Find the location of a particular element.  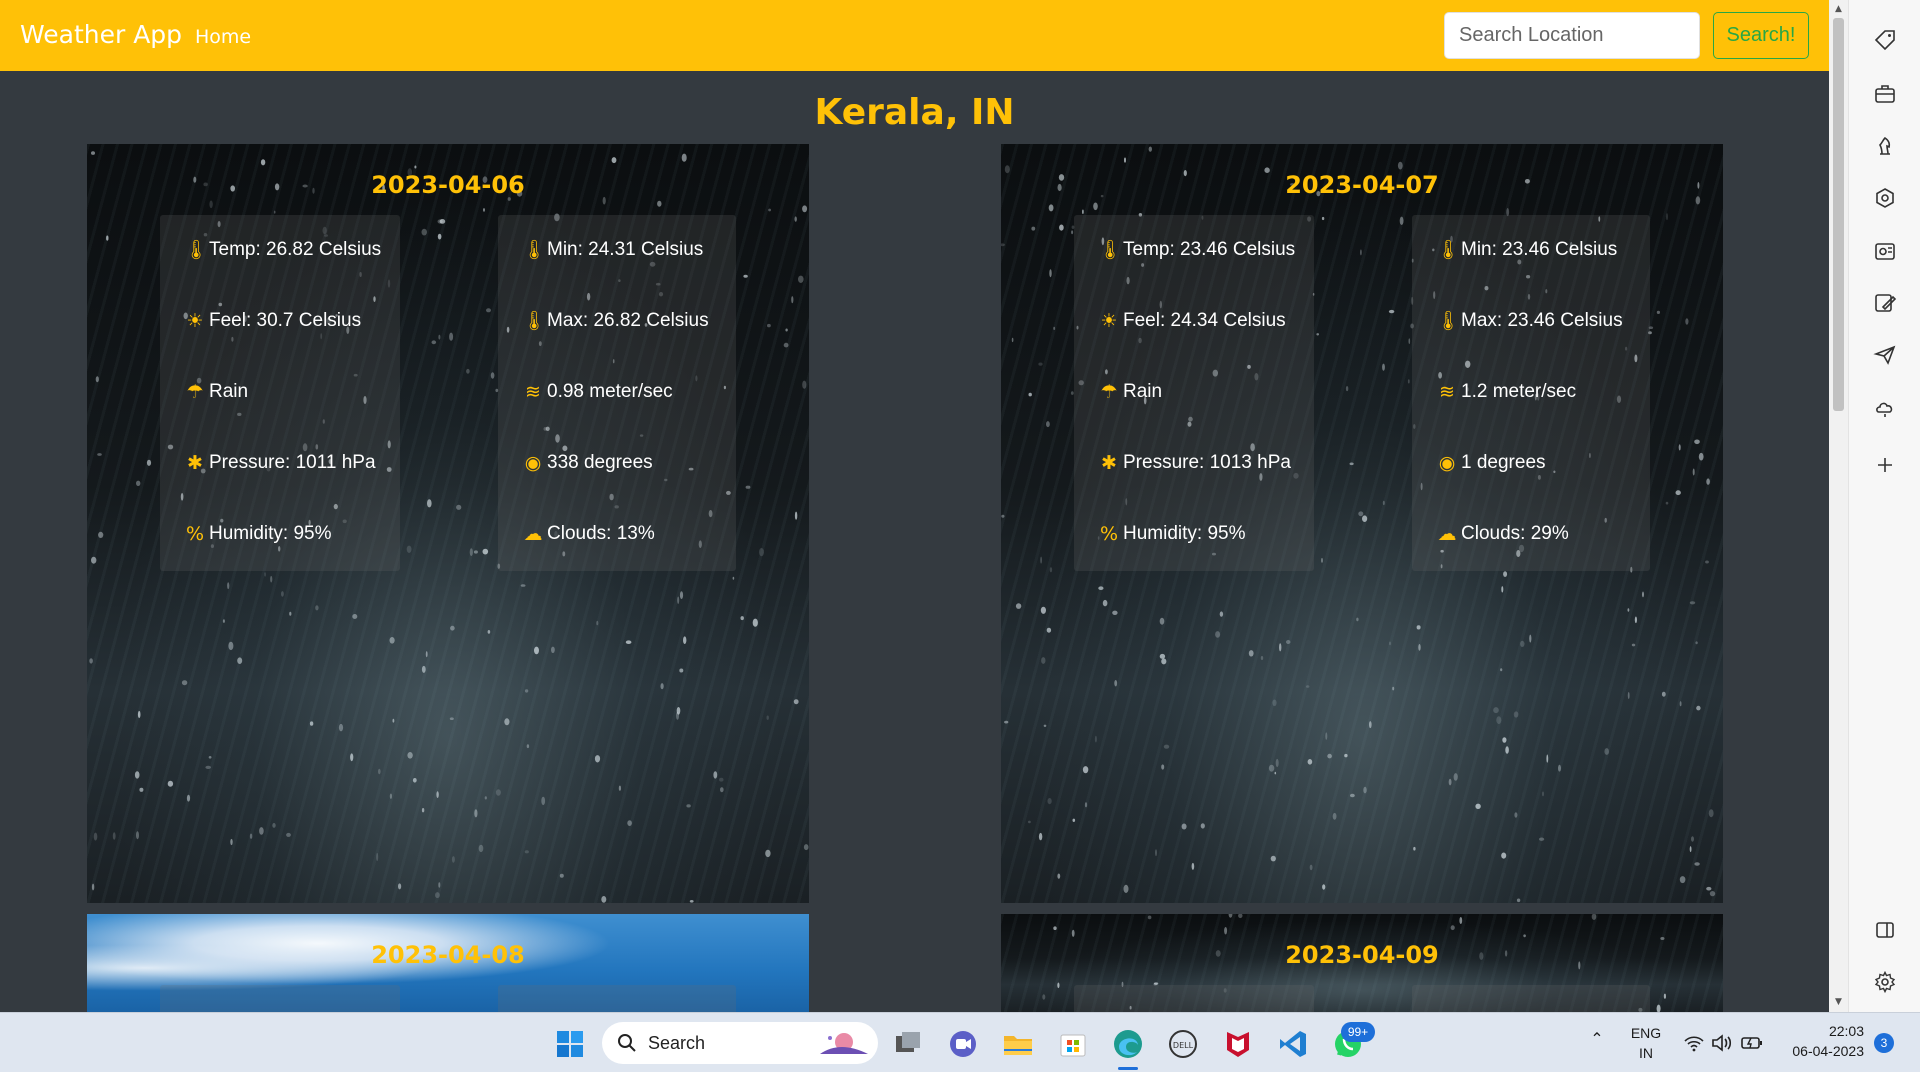

mcafee-icon is located at coordinates (1238, 1044).